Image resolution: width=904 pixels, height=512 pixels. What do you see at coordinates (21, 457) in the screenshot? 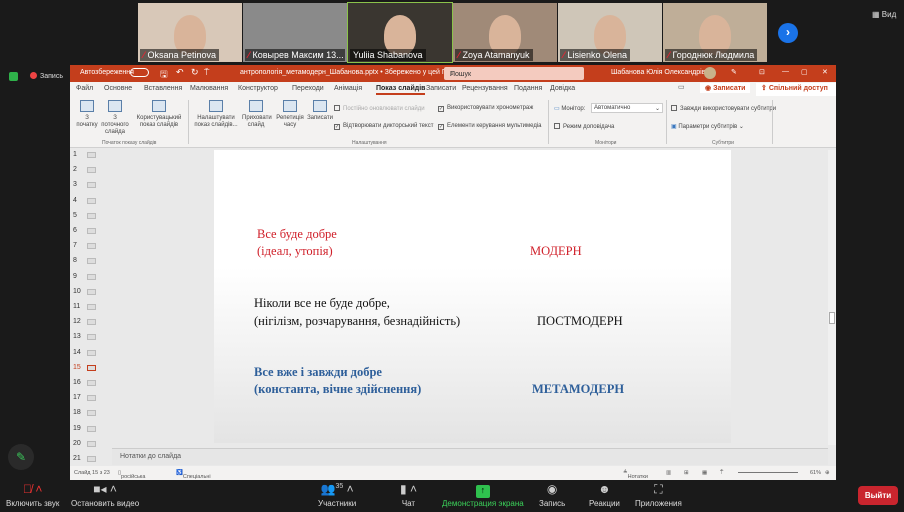
I see `annotate-button: ✎` at bounding box center [21, 457].